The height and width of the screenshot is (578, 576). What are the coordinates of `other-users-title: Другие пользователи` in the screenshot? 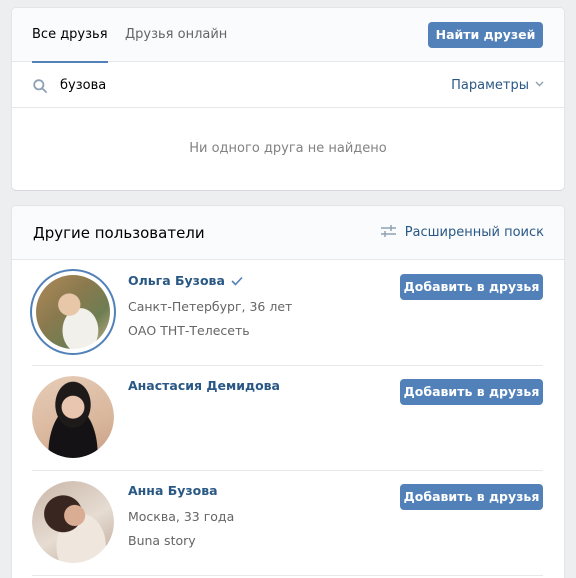 It's located at (119, 233).